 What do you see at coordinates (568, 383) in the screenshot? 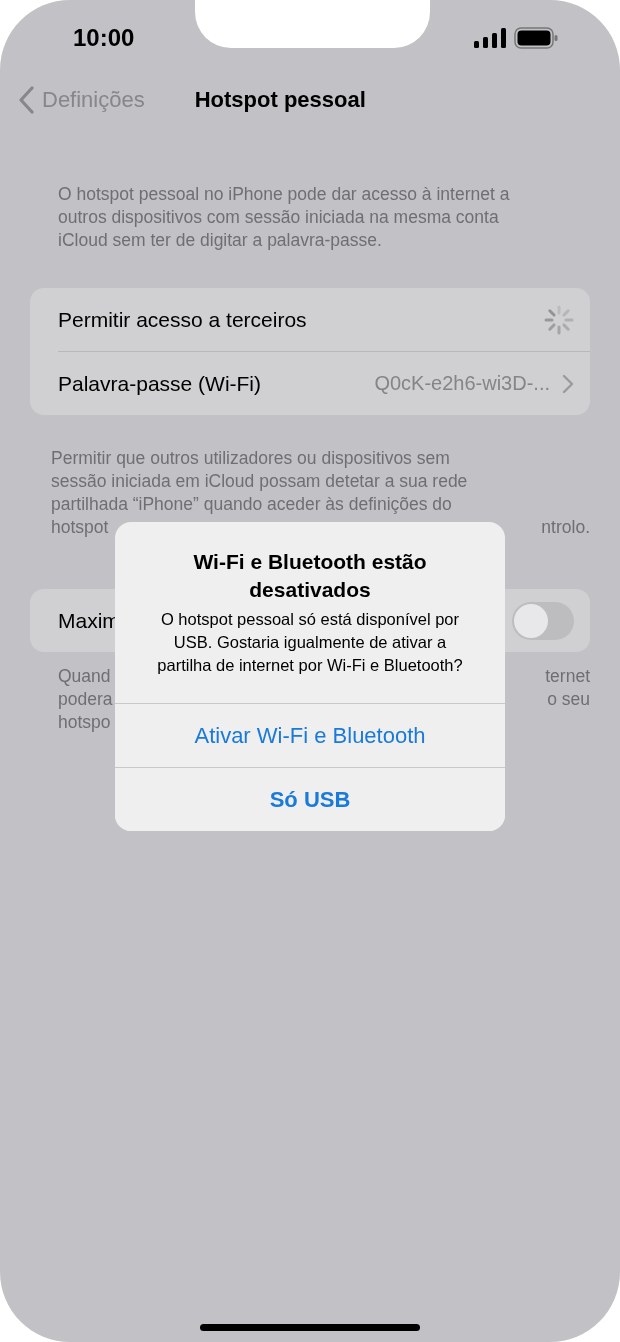
I see `chevron-right-icon` at bounding box center [568, 383].